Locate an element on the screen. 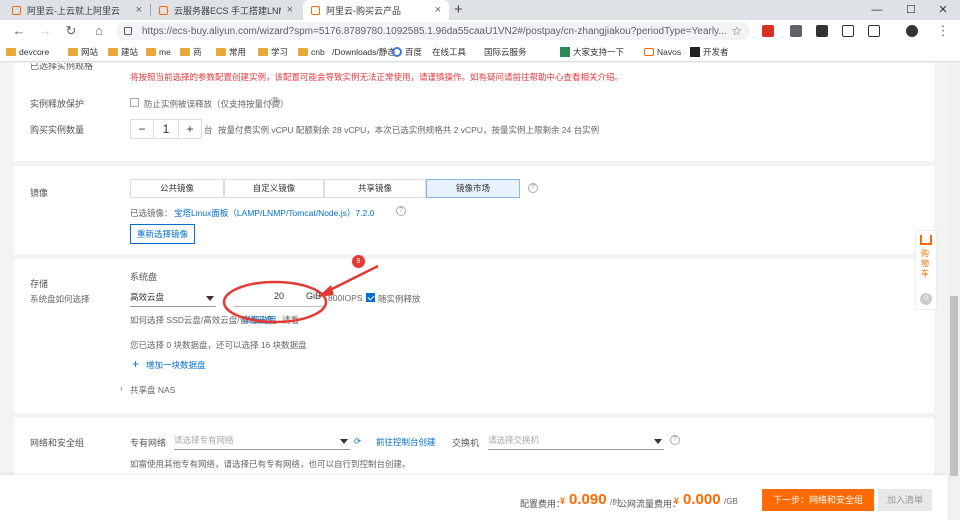  cart-count: 0 is located at coordinates (926, 299).